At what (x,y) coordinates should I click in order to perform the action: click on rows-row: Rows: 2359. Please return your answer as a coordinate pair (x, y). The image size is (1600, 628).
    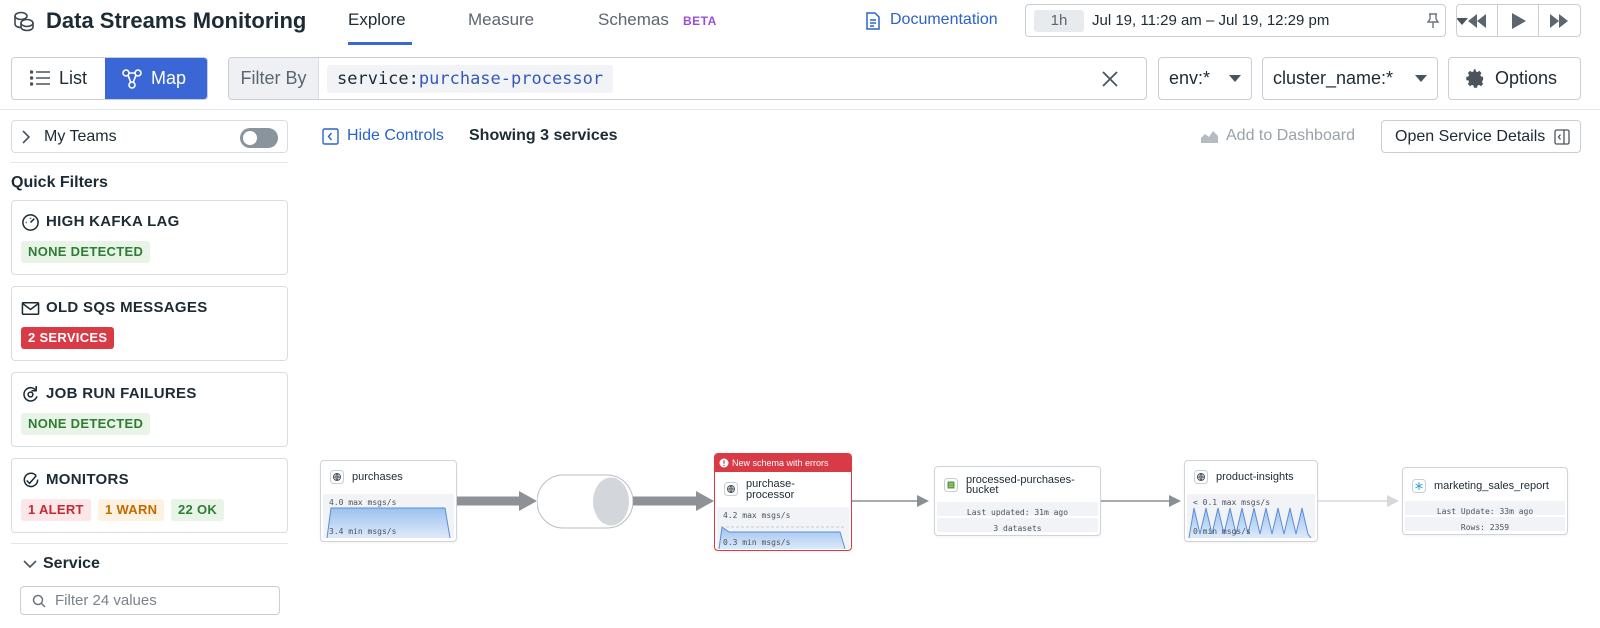
    Looking at the image, I should click on (1485, 524).